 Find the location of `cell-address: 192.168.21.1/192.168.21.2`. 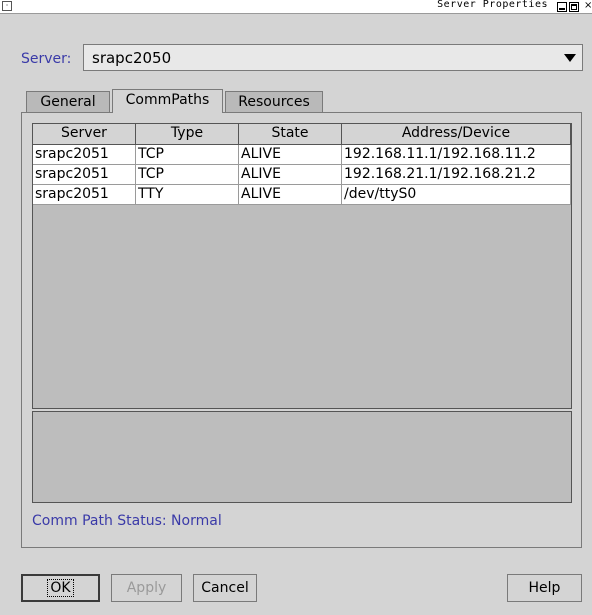

cell-address: 192.168.21.1/192.168.21.2 is located at coordinates (456, 174).